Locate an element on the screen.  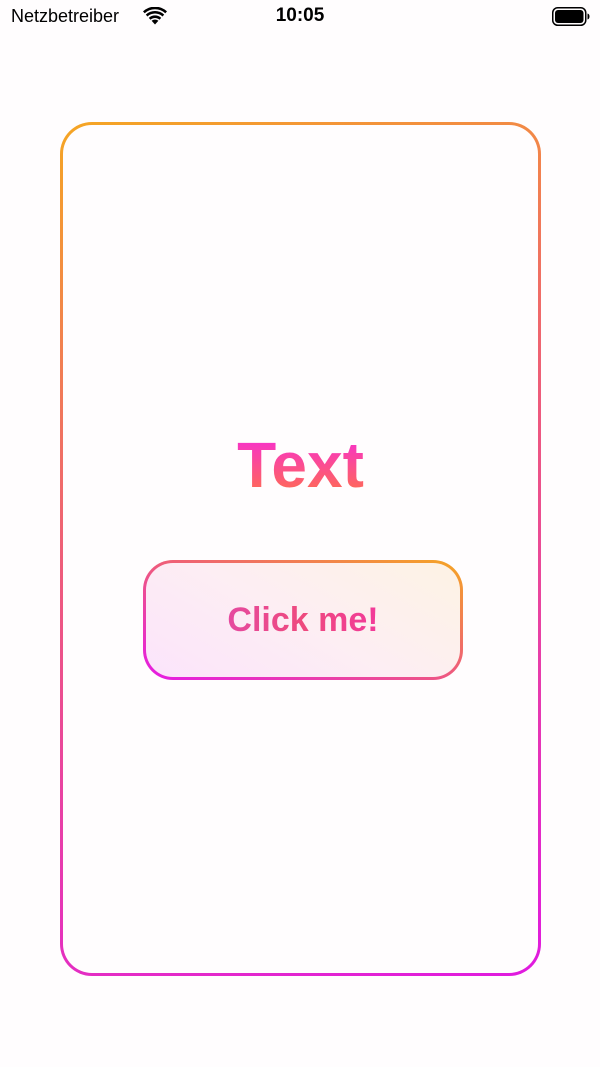
status-time: 10:05 is located at coordinates (300, 15).